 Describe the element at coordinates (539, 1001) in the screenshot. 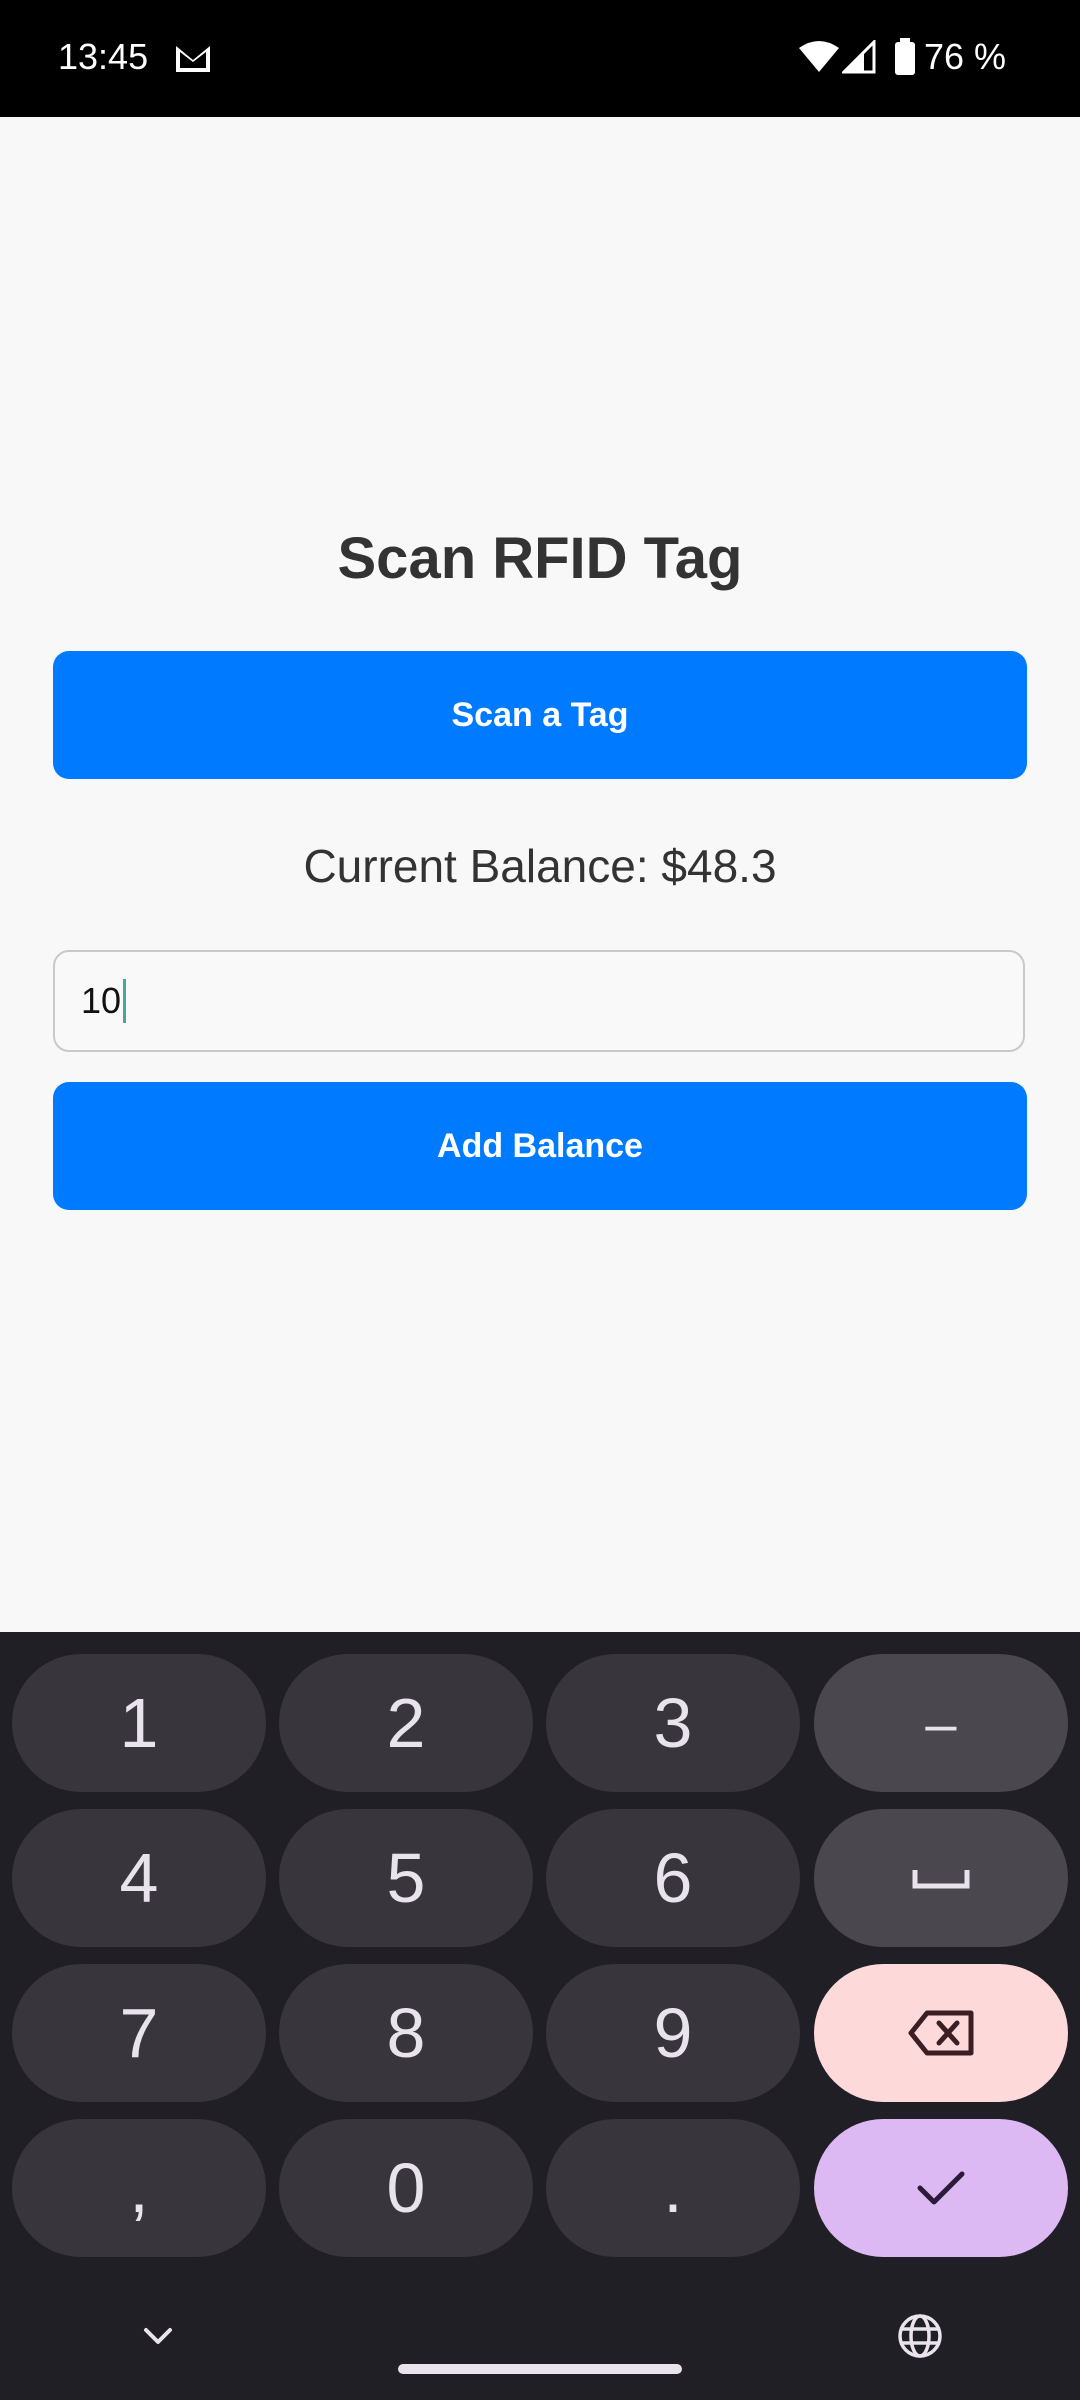

I see `amount-input: 10` at that location.